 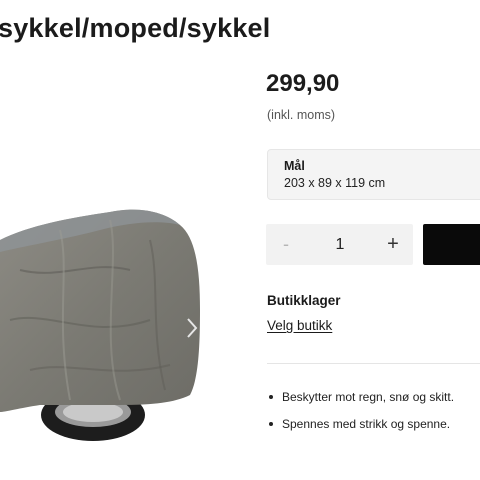 What do you see at coordinates (304, 300) in the screenshot?
I see `store-stock-heading: Butikklager` at bounding box center [304, 300].